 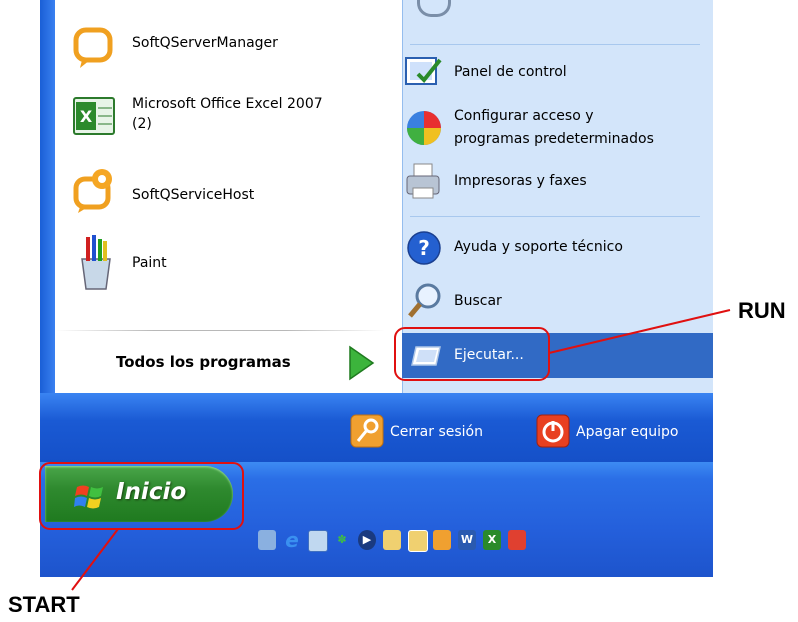 What do you see at coordinates (95, 559) in the screenshot?
I see `start-annotation-line` at bounding box center [95, 559].